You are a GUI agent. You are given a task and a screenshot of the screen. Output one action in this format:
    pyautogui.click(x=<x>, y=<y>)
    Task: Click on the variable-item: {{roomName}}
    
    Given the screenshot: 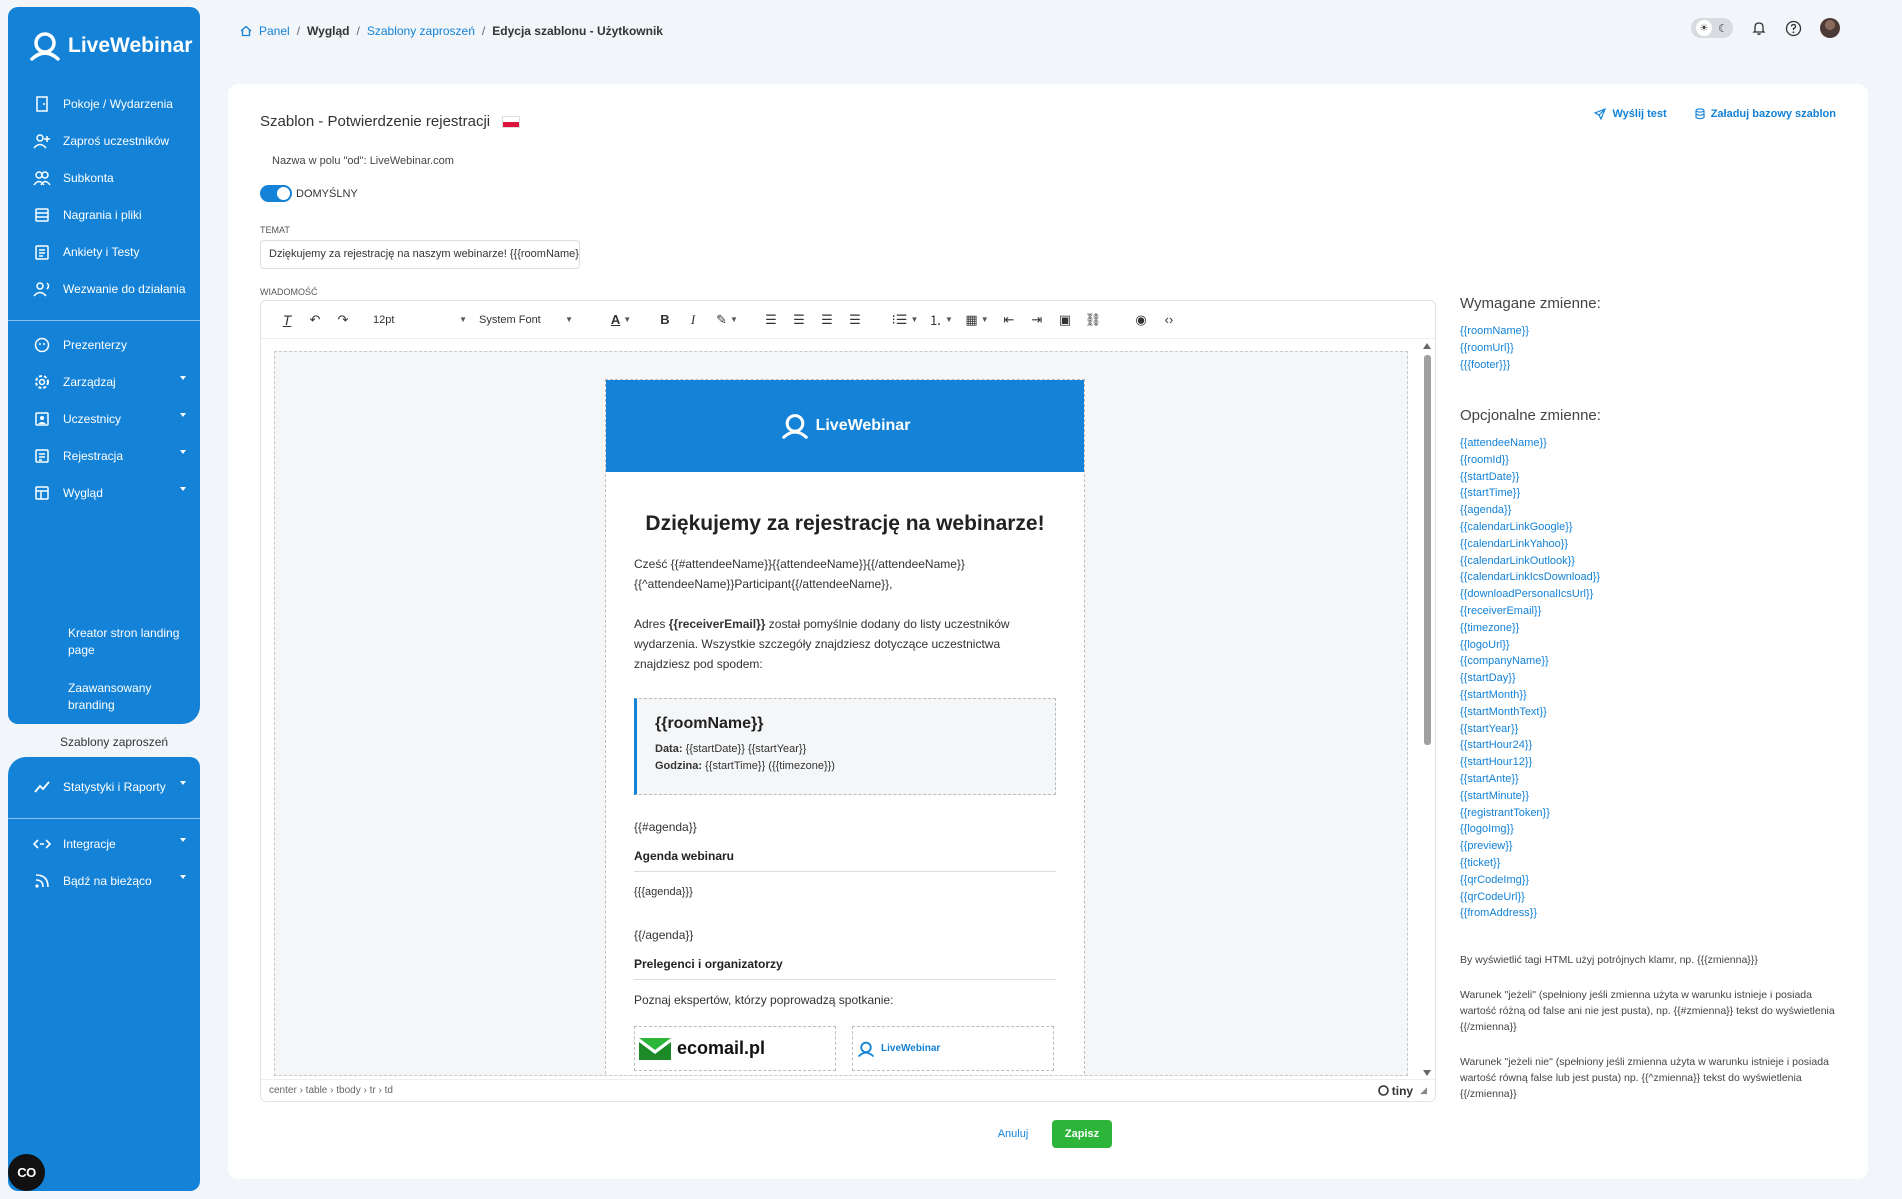 What is the action you would take?
    pyautogui.click(x=1494, y=331)
    